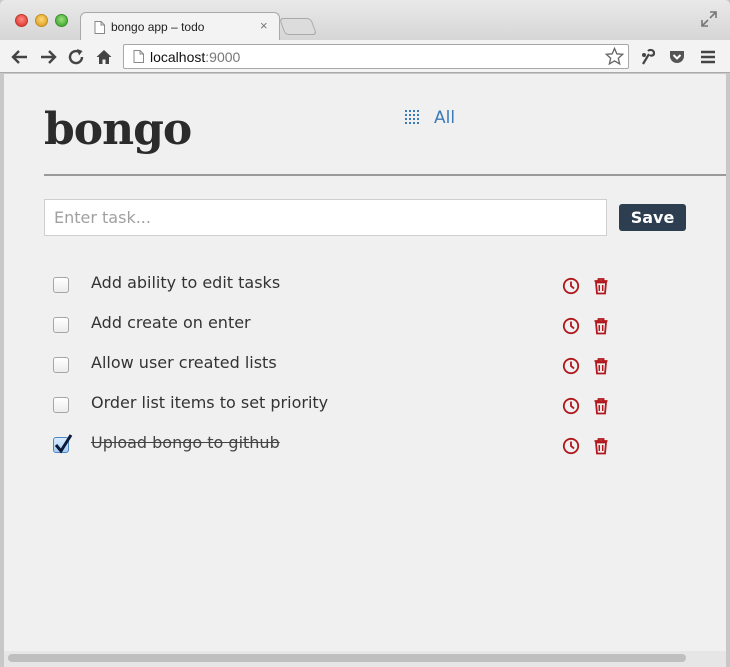 This screenshot has height=667, width=730. What do you see at coordinates (210, 402) in the screenshot?
I see `task-text: Order list items to set priority` at bounding box center [210, 402].